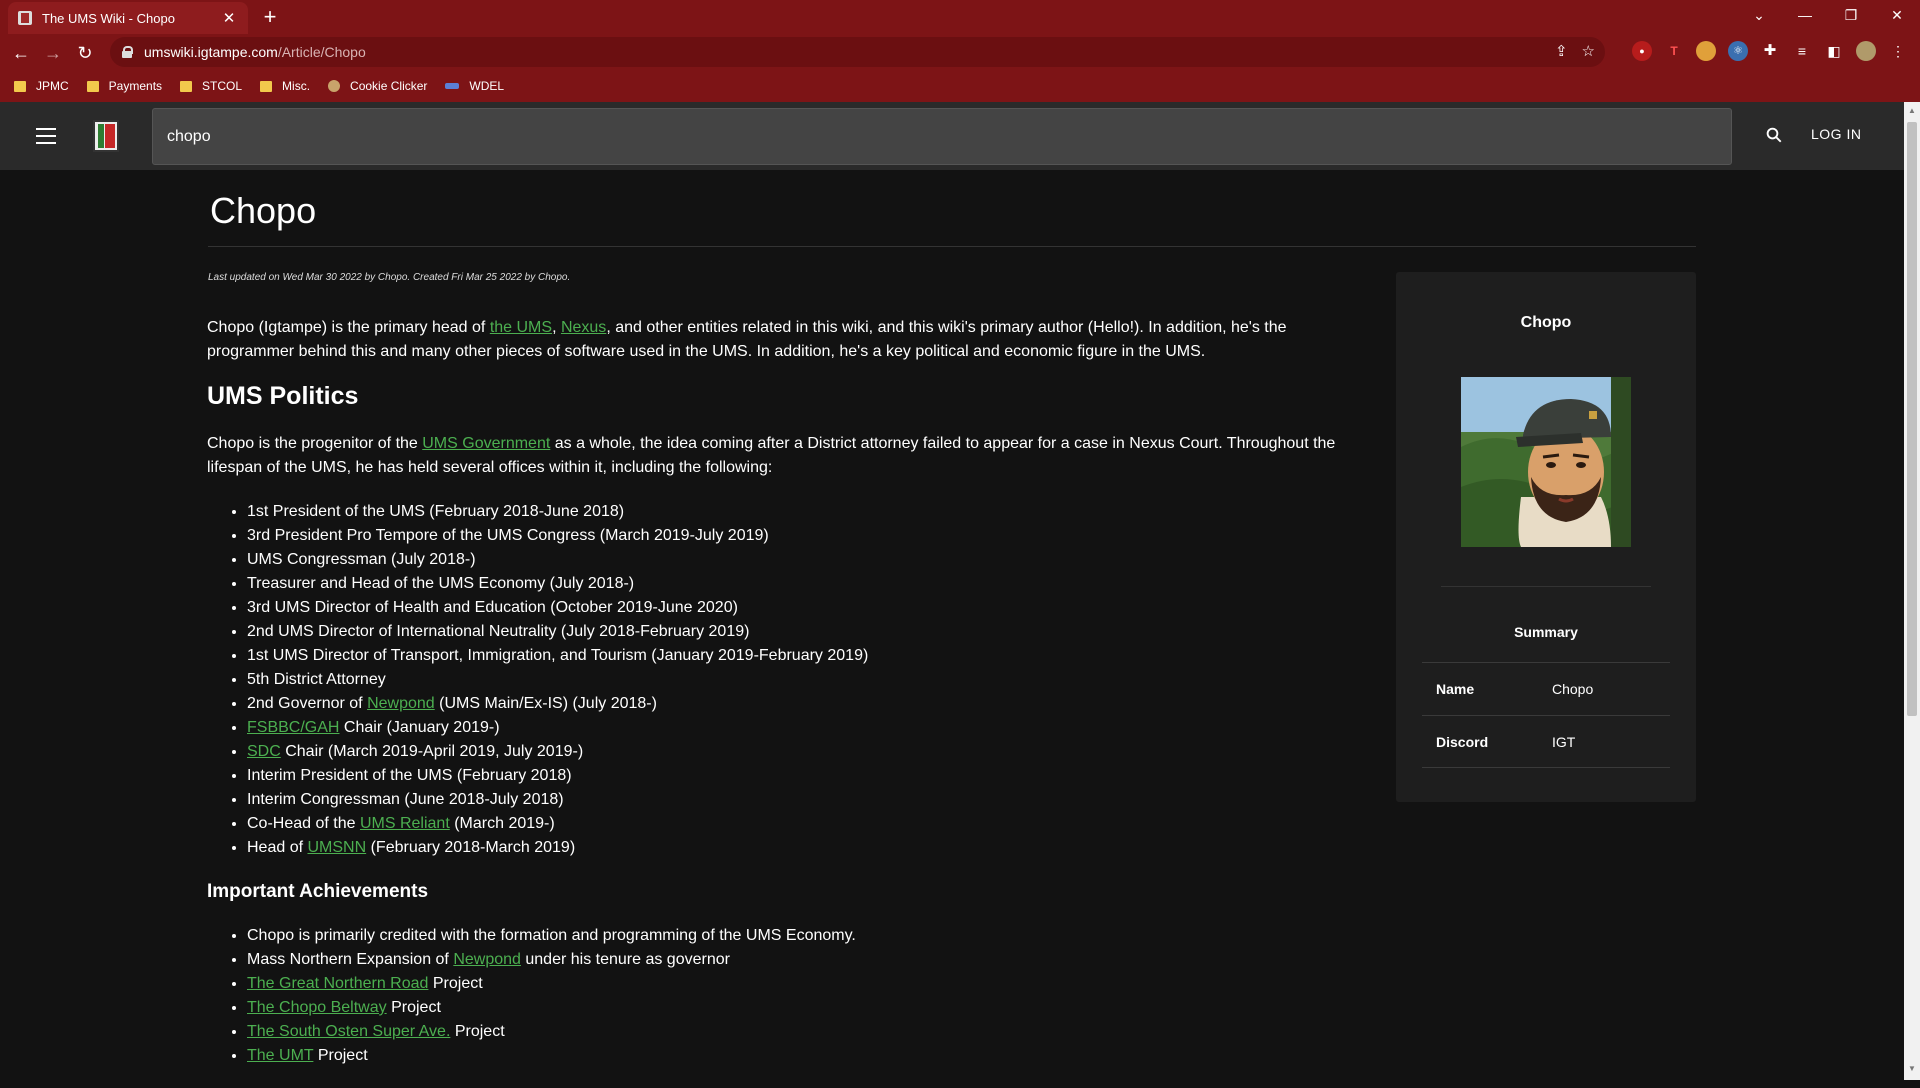  I want to click on login-button: LOG IN, so click(1836, 134).